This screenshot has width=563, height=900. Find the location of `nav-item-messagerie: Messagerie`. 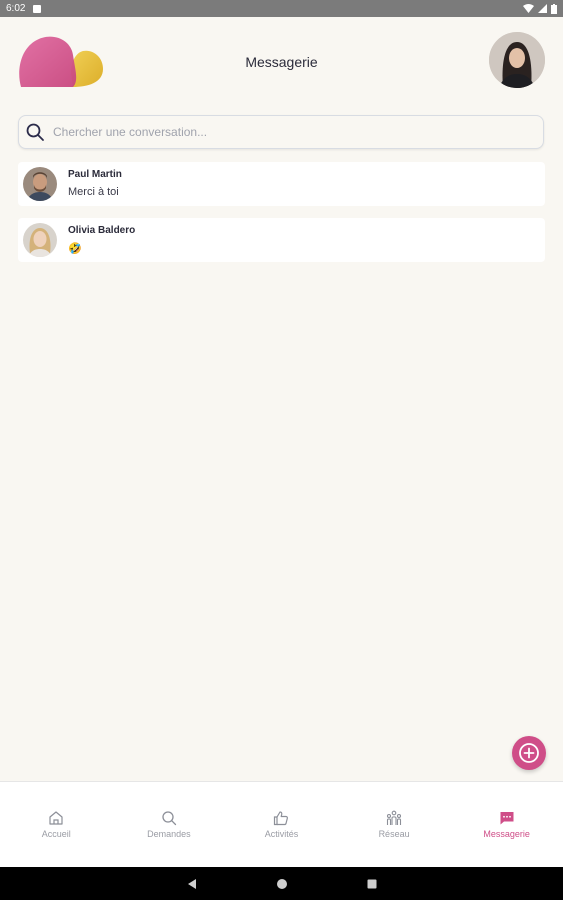

nav-item-messagerie: Messagerie is located at coordinates (506, 825).